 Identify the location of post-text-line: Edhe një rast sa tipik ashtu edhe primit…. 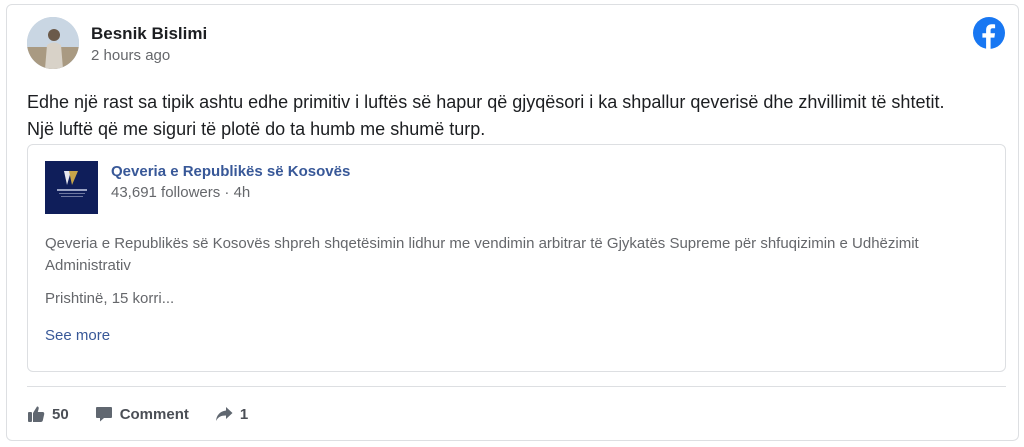
(486, 102).